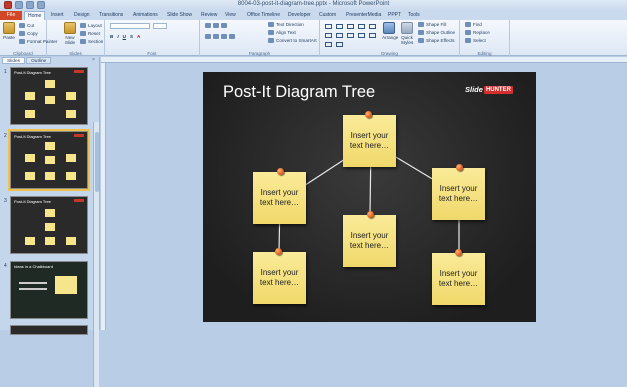 This screenshot has width=627, height=387. What do you see at coordinates (93, 60) in the screenshot?
I see `close-panel-icon: ×` at bounding box center [93, 60].